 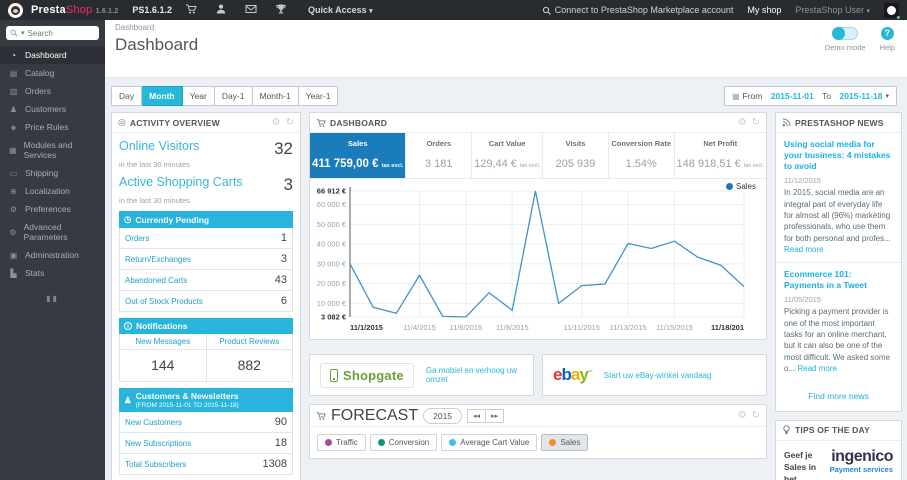 What do you see at coordinates (52, 109) in the screenshot?
I see `sidebar-item-customers: ♟ Customers` at bounding box center [52, 109].